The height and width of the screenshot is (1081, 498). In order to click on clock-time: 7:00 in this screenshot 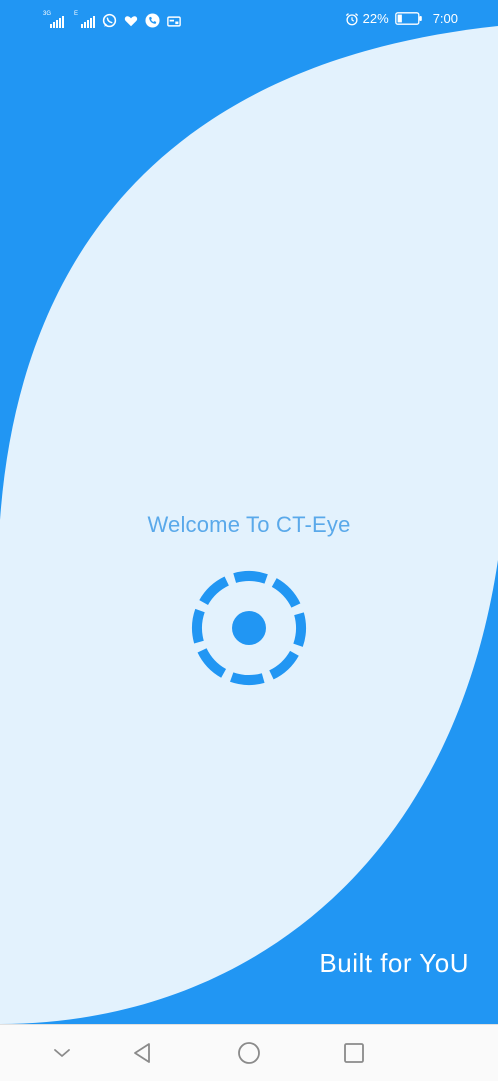, I will do `click(445, 18)`.